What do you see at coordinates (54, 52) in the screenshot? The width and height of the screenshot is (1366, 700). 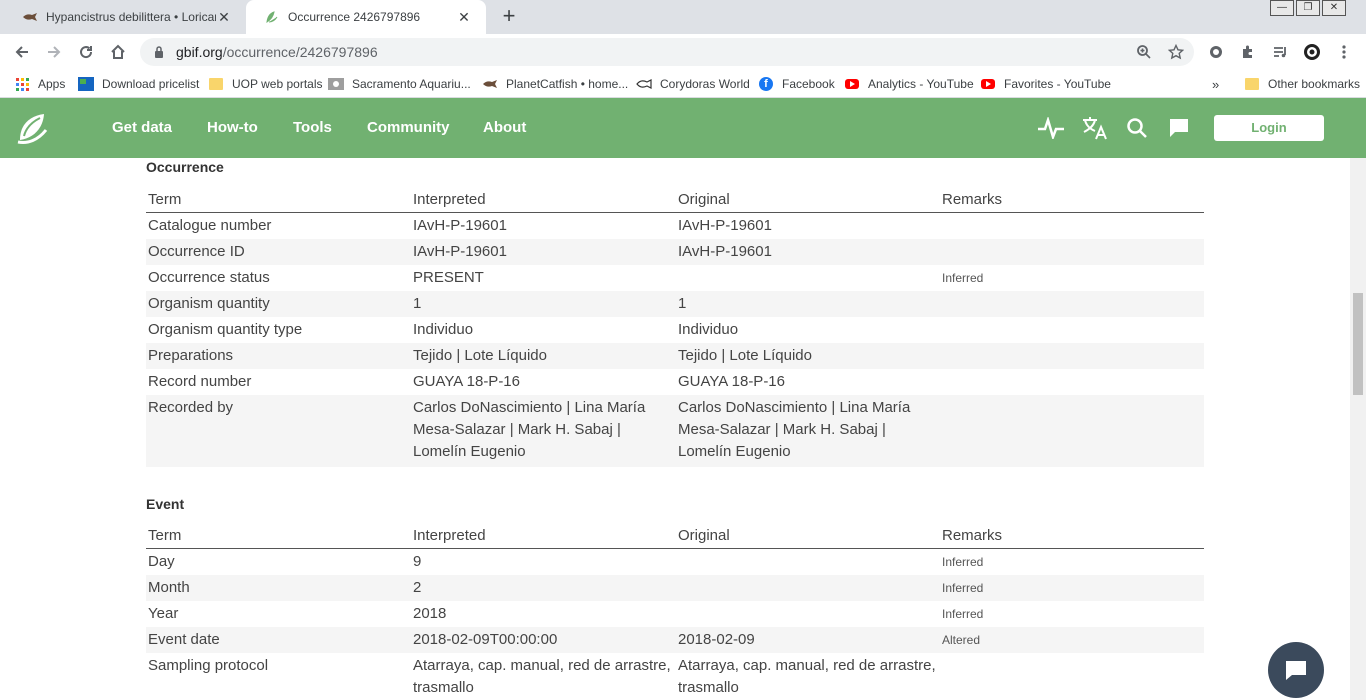 I see `forward-icon` at bounding box center [54, 52].